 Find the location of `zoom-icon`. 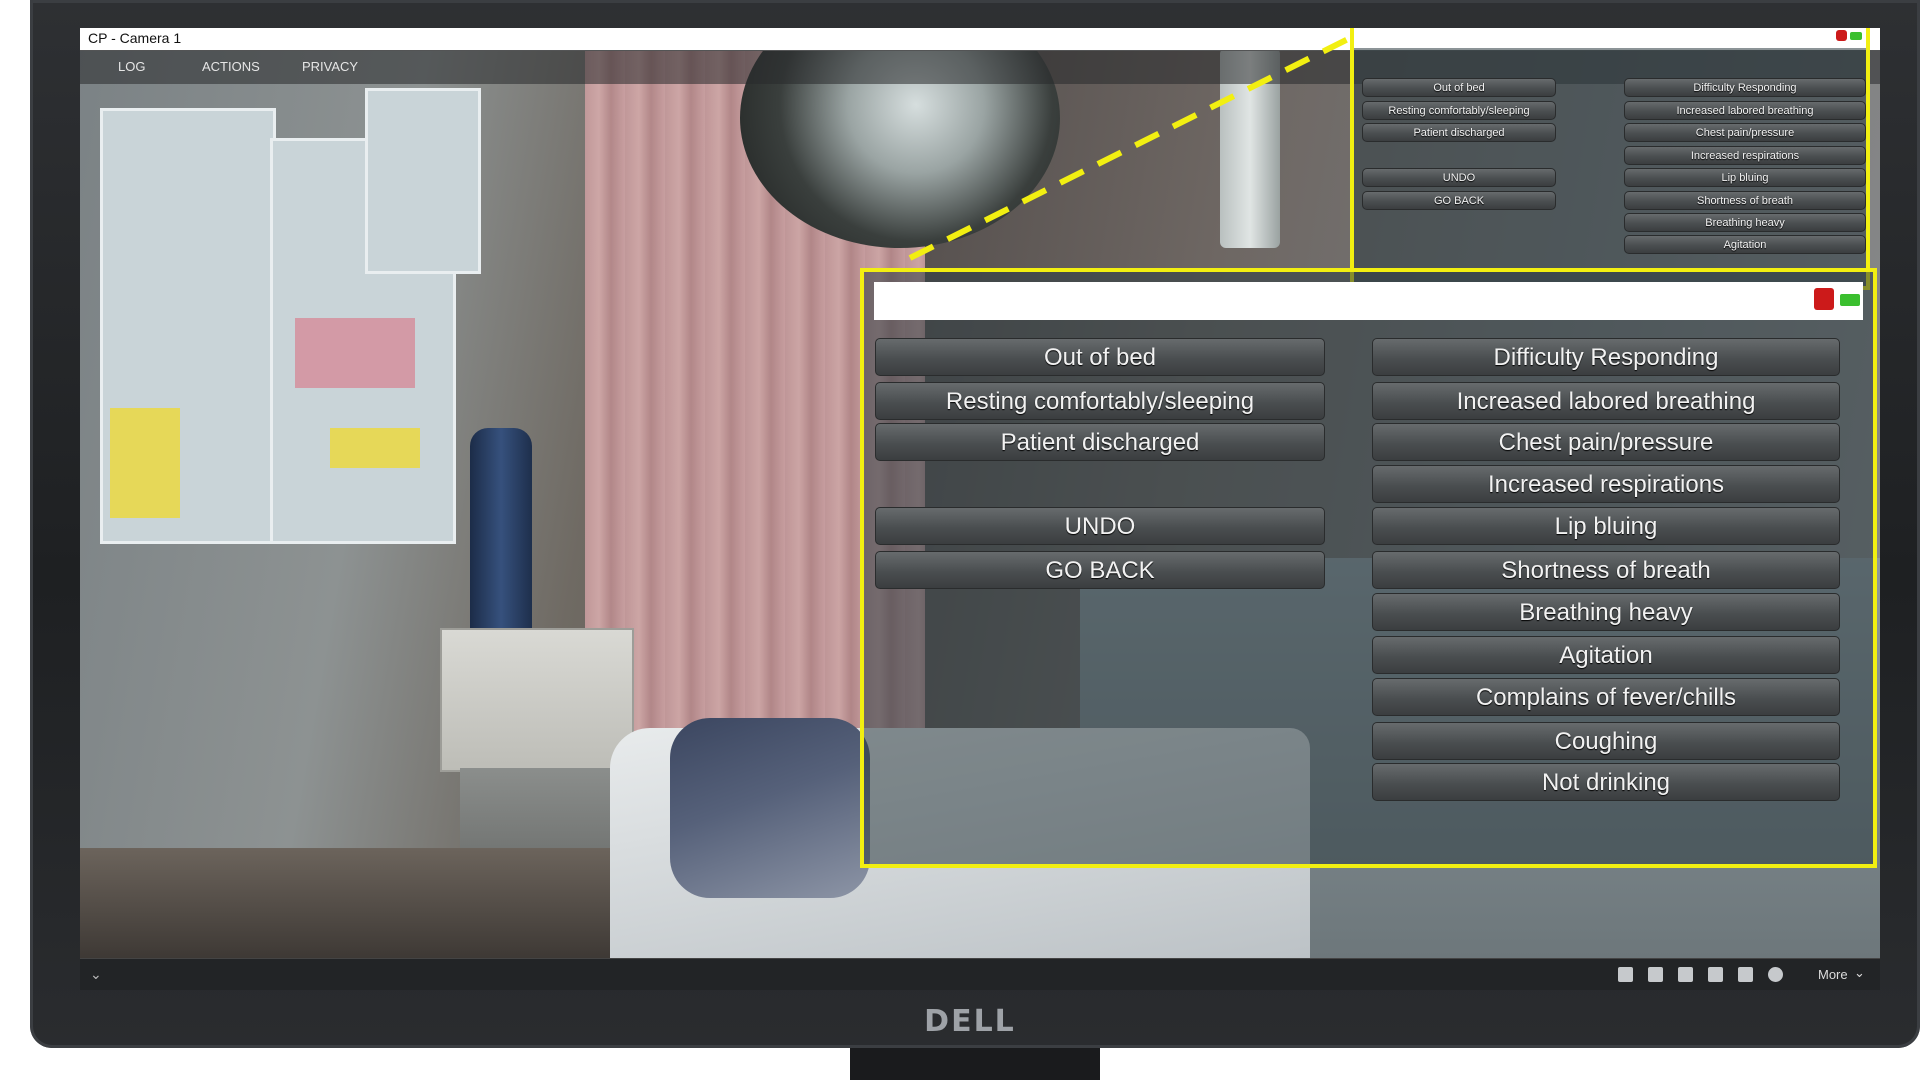

zoom-icon is located at coordinates (1625, 974).